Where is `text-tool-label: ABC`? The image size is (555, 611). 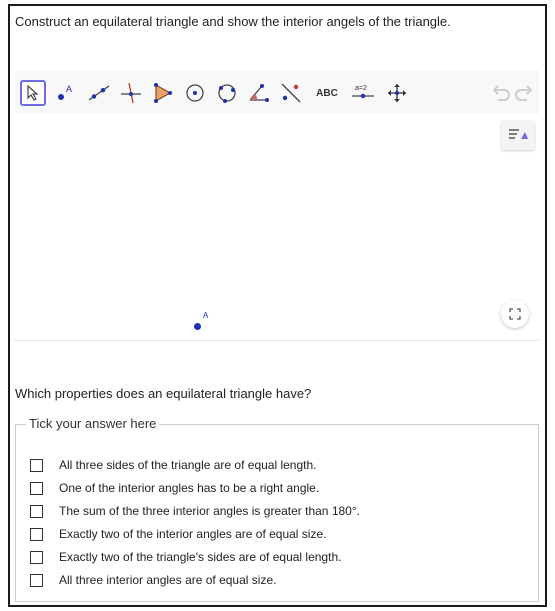
text-tool-label: ABC is located at coordinates (327, 93).